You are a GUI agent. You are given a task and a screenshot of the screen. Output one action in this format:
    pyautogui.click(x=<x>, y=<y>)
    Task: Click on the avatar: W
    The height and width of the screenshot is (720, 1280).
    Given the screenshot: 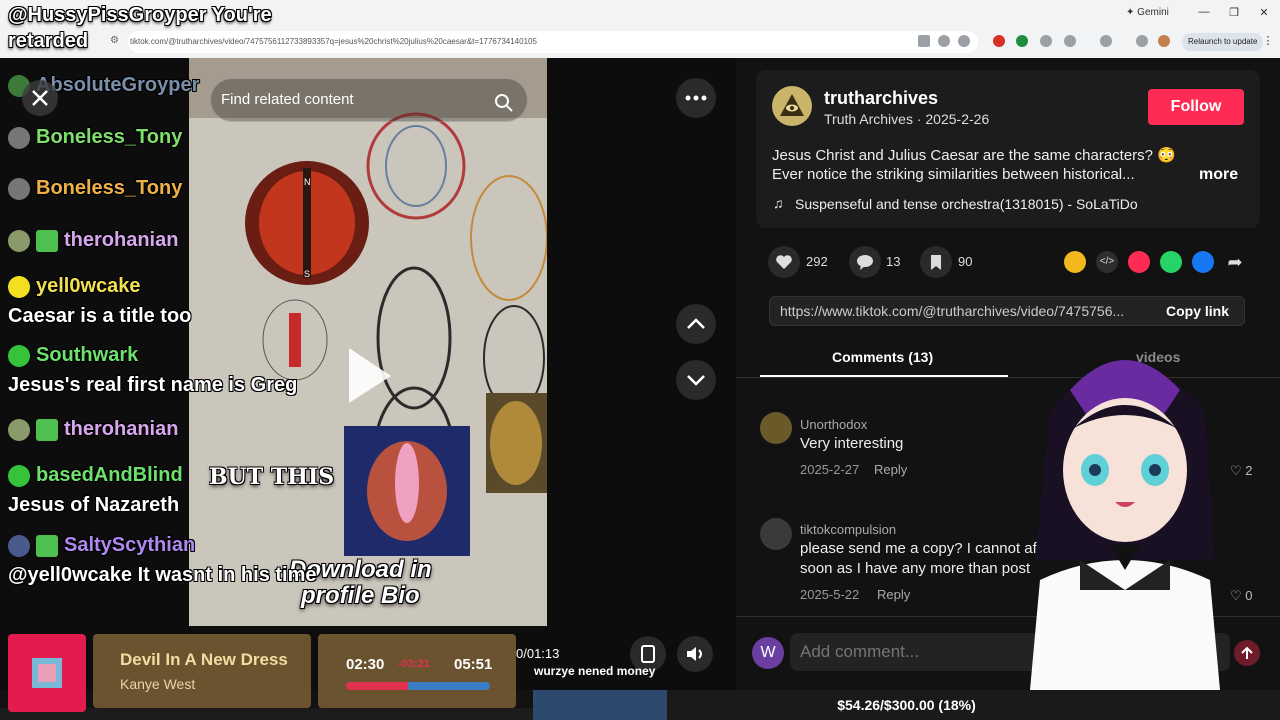 What is the action you would take?
    pyautogui.click(x=768, y=653)
    